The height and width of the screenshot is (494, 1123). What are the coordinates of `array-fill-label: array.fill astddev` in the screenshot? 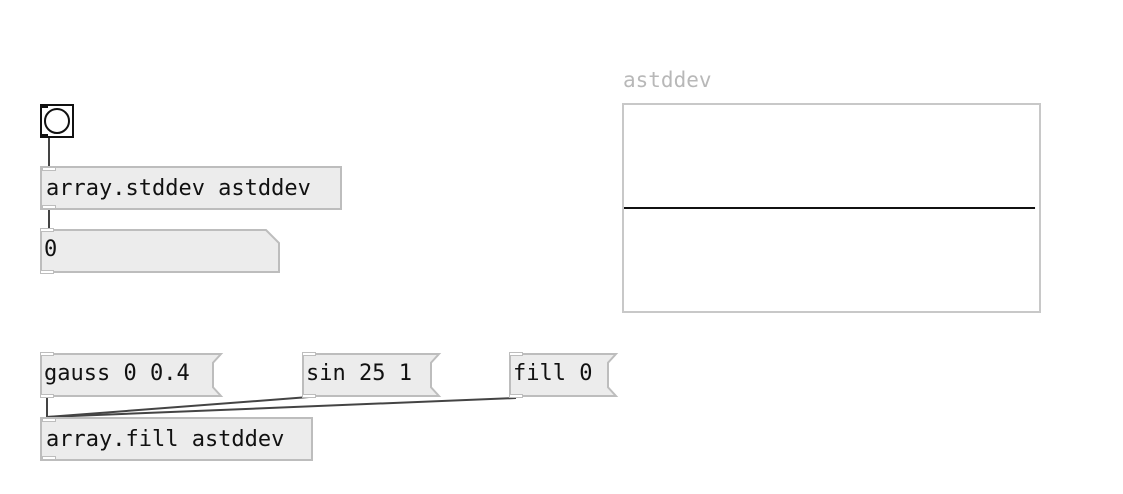 It's located at (165, 439).